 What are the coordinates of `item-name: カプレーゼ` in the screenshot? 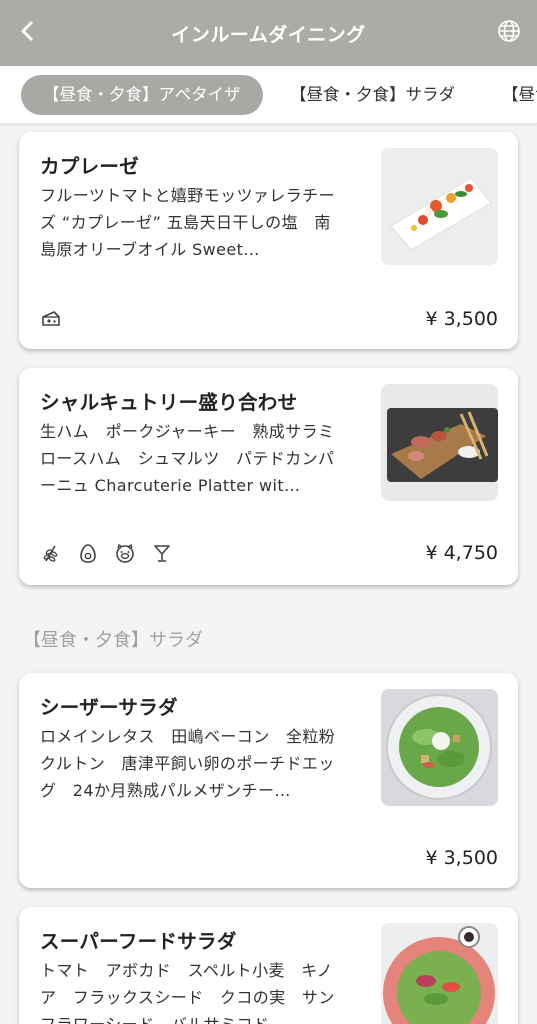 It's located at (90, 166).